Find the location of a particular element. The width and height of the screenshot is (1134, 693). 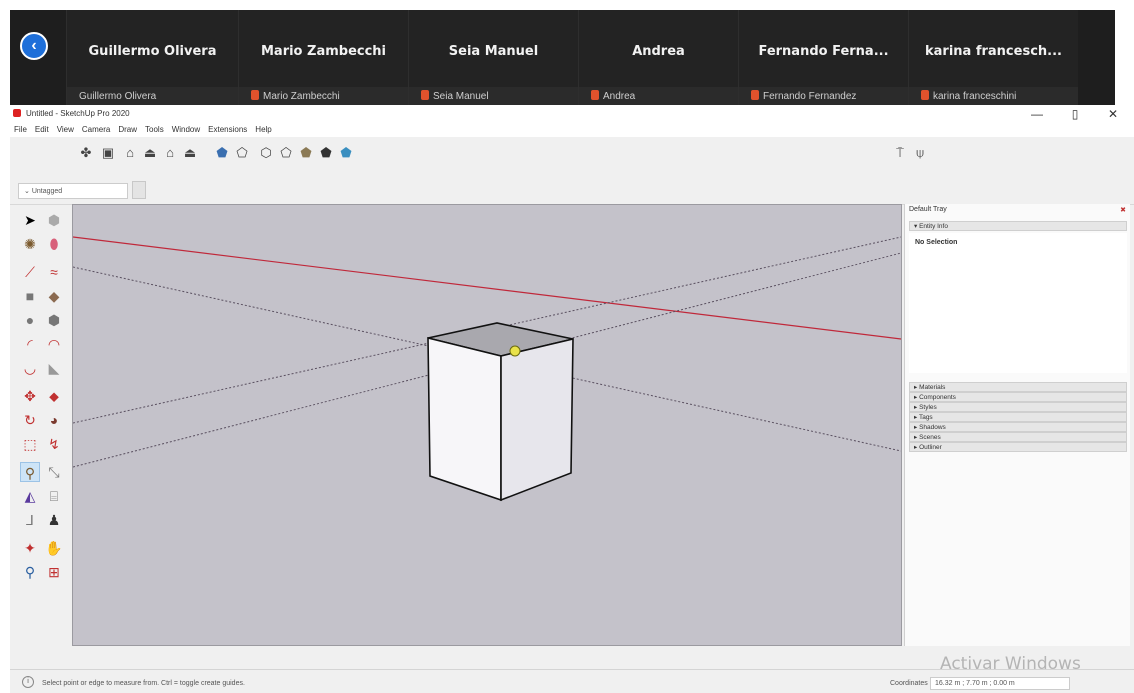

right-view-icon: ⏏ is located at coordinates (150, 153).